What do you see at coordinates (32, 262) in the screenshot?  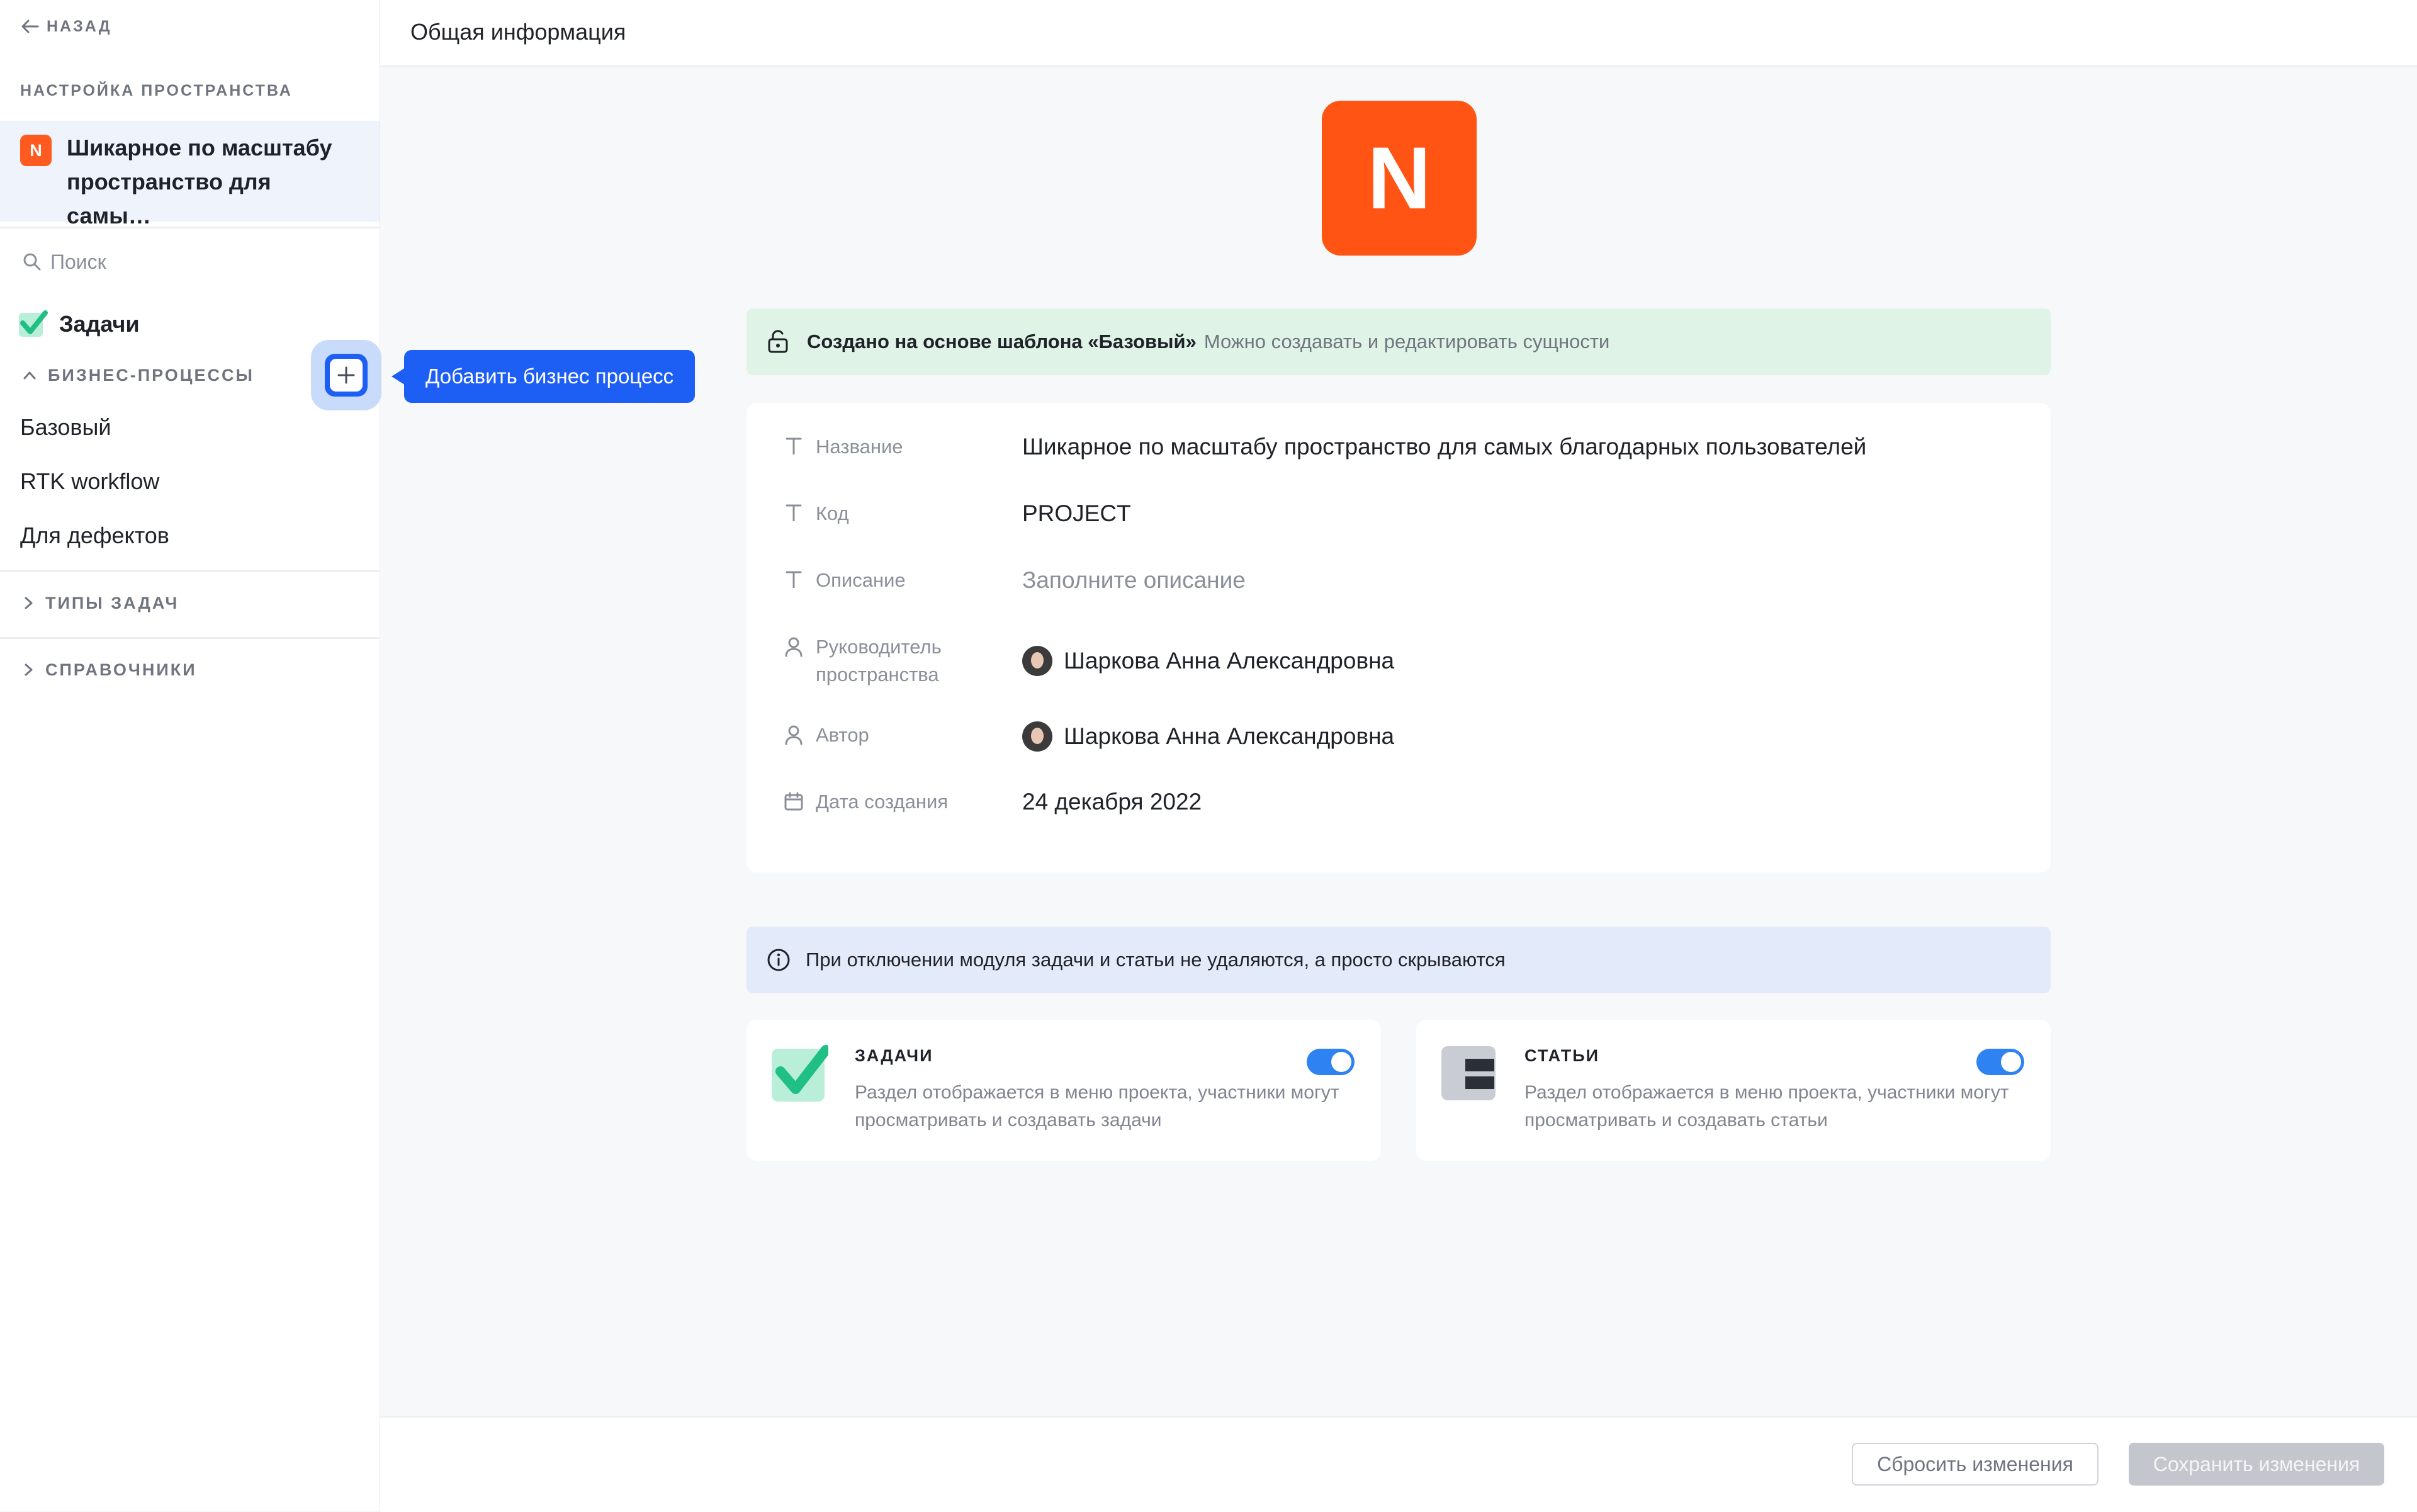 I see `search-icon` at bounding box center [32, 262].